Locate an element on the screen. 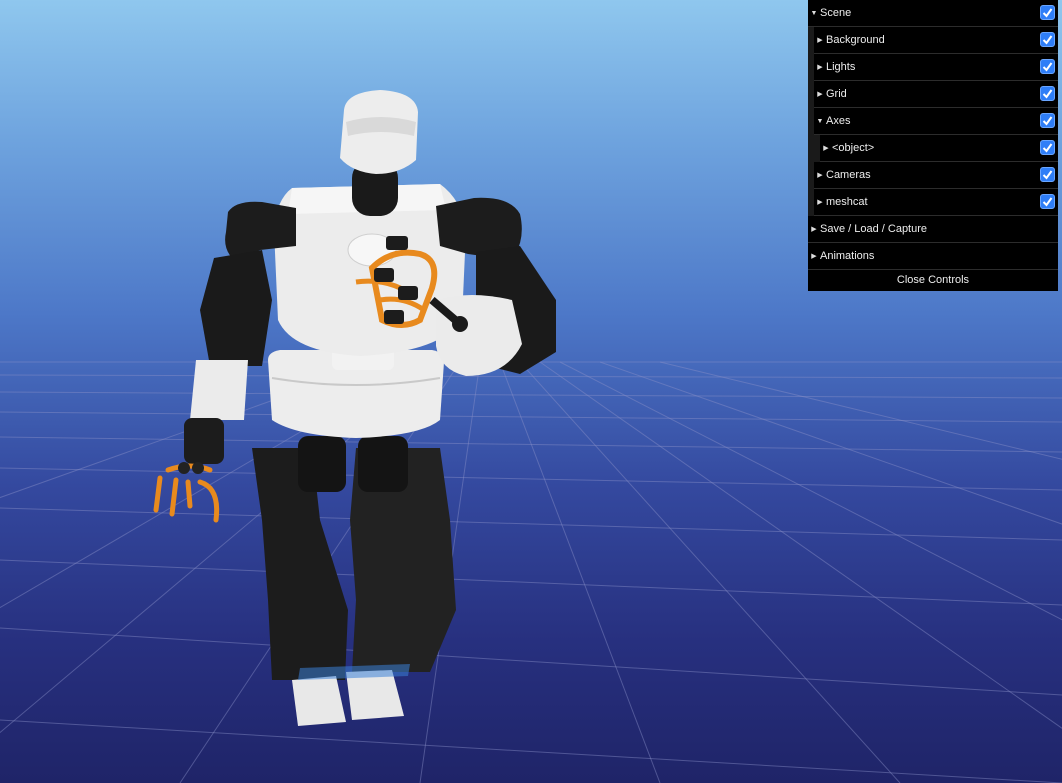 The width and height of the screenshot is (1062, 783). folder-label: Scene is located at coordinates (836, 13).